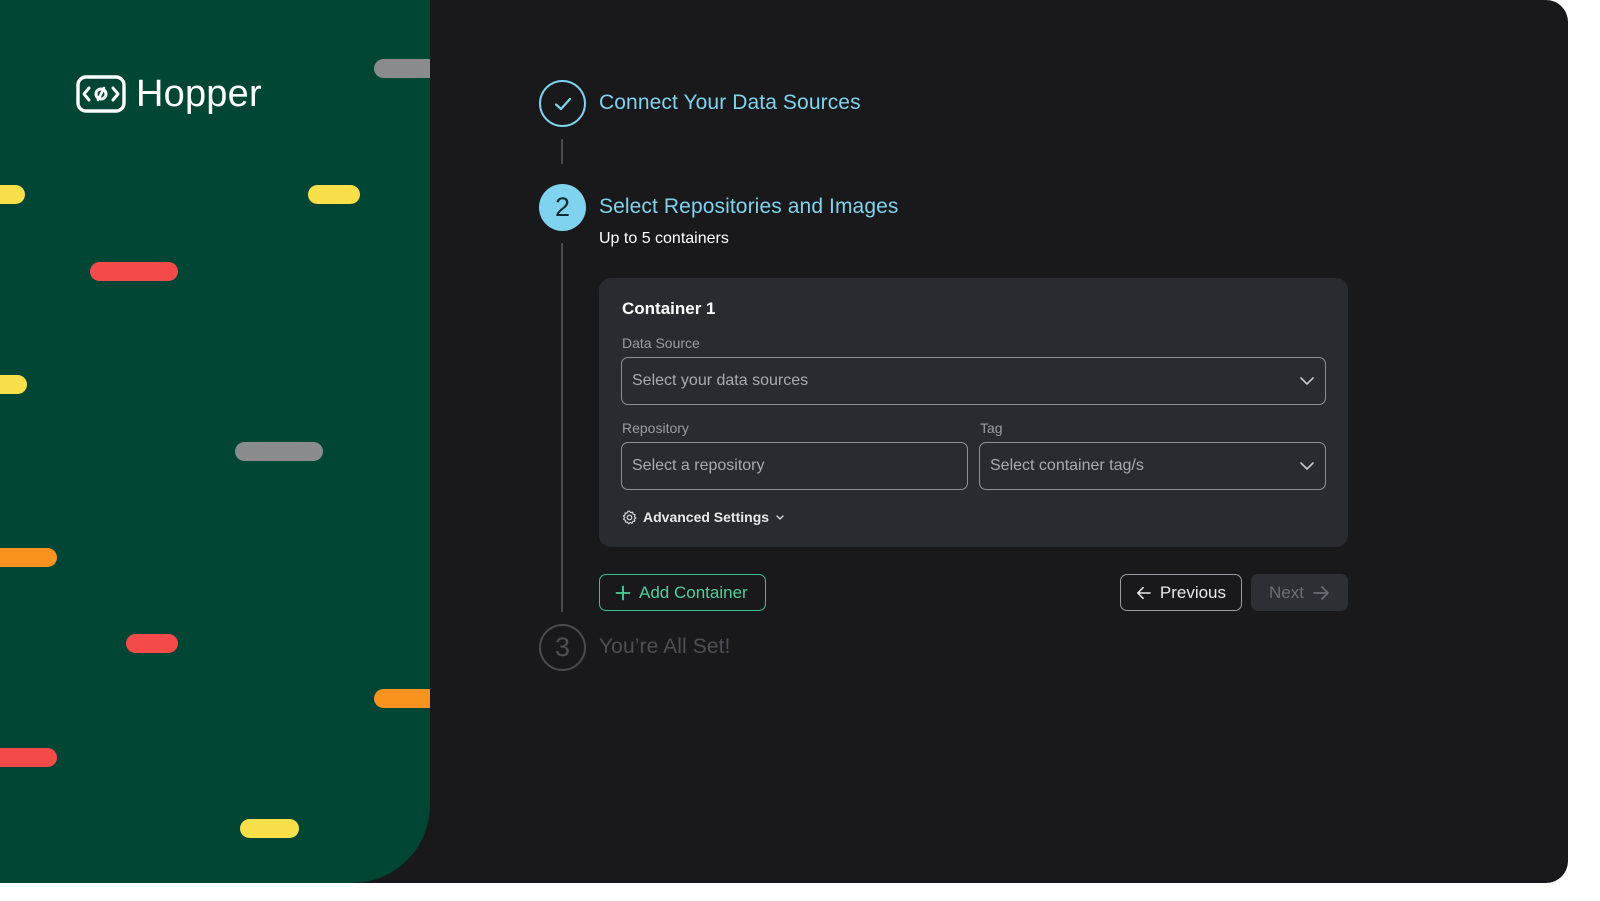 The image size is (1600, 901). Describe the element at coordinates (973, 381) in the screenshot. I see `data-source-select: Select your data sources` at that location.